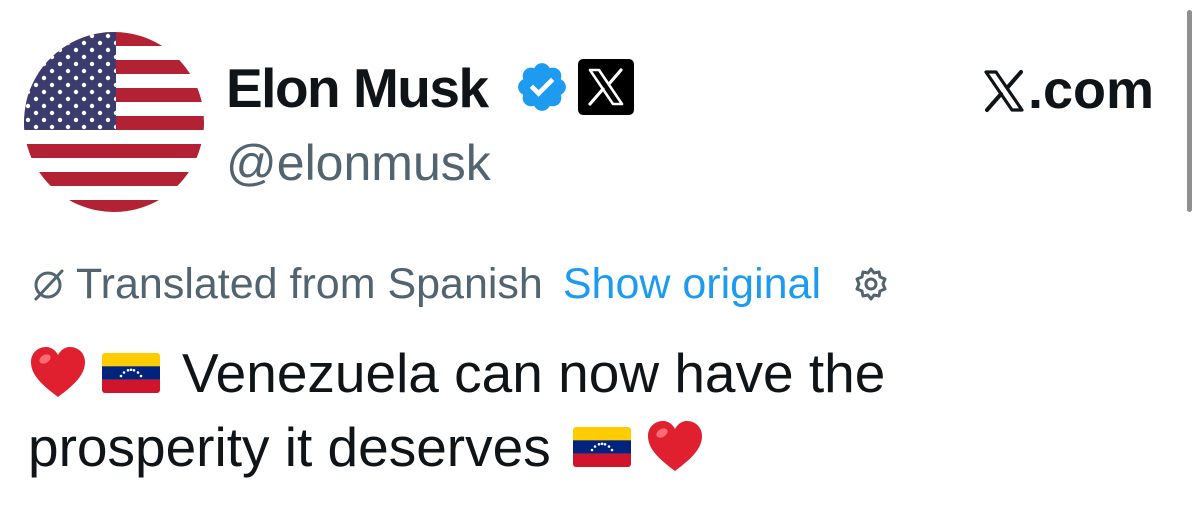 Image resolution: width=1200 pixels, height=518 pixels. I want to click on avatar, so click(114, 122).